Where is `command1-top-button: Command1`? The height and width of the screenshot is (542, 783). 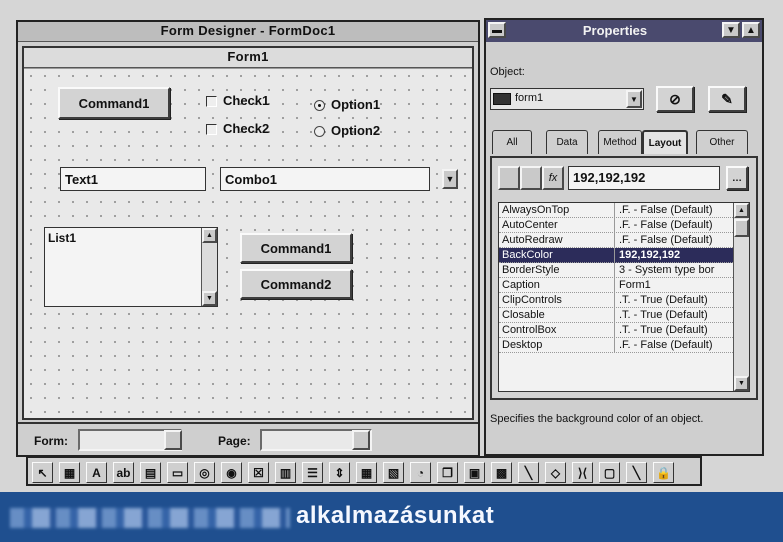 command1-top-button: Command1 is located at coordinates (114, 103).